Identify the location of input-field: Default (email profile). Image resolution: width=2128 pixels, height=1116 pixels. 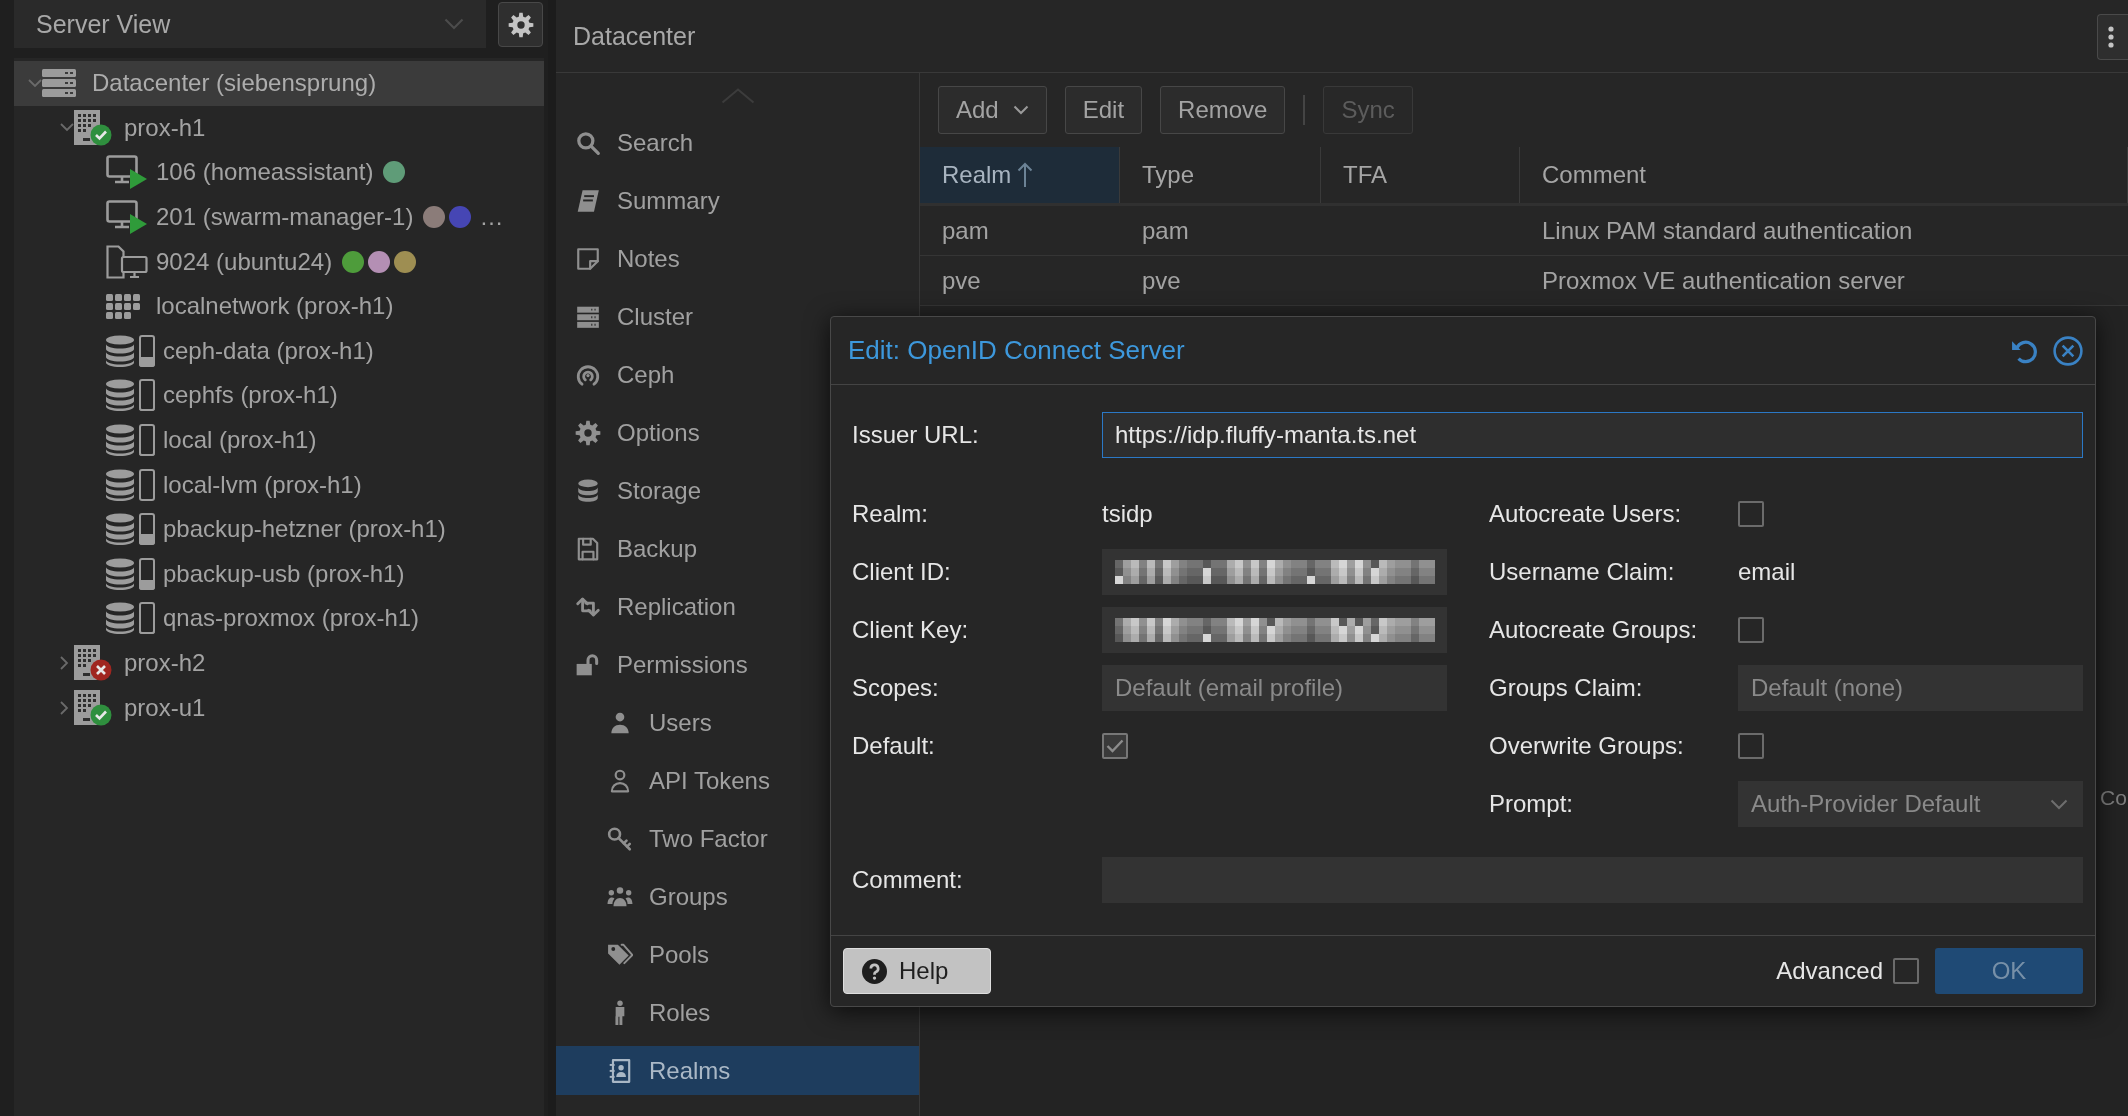
(1274, 688).